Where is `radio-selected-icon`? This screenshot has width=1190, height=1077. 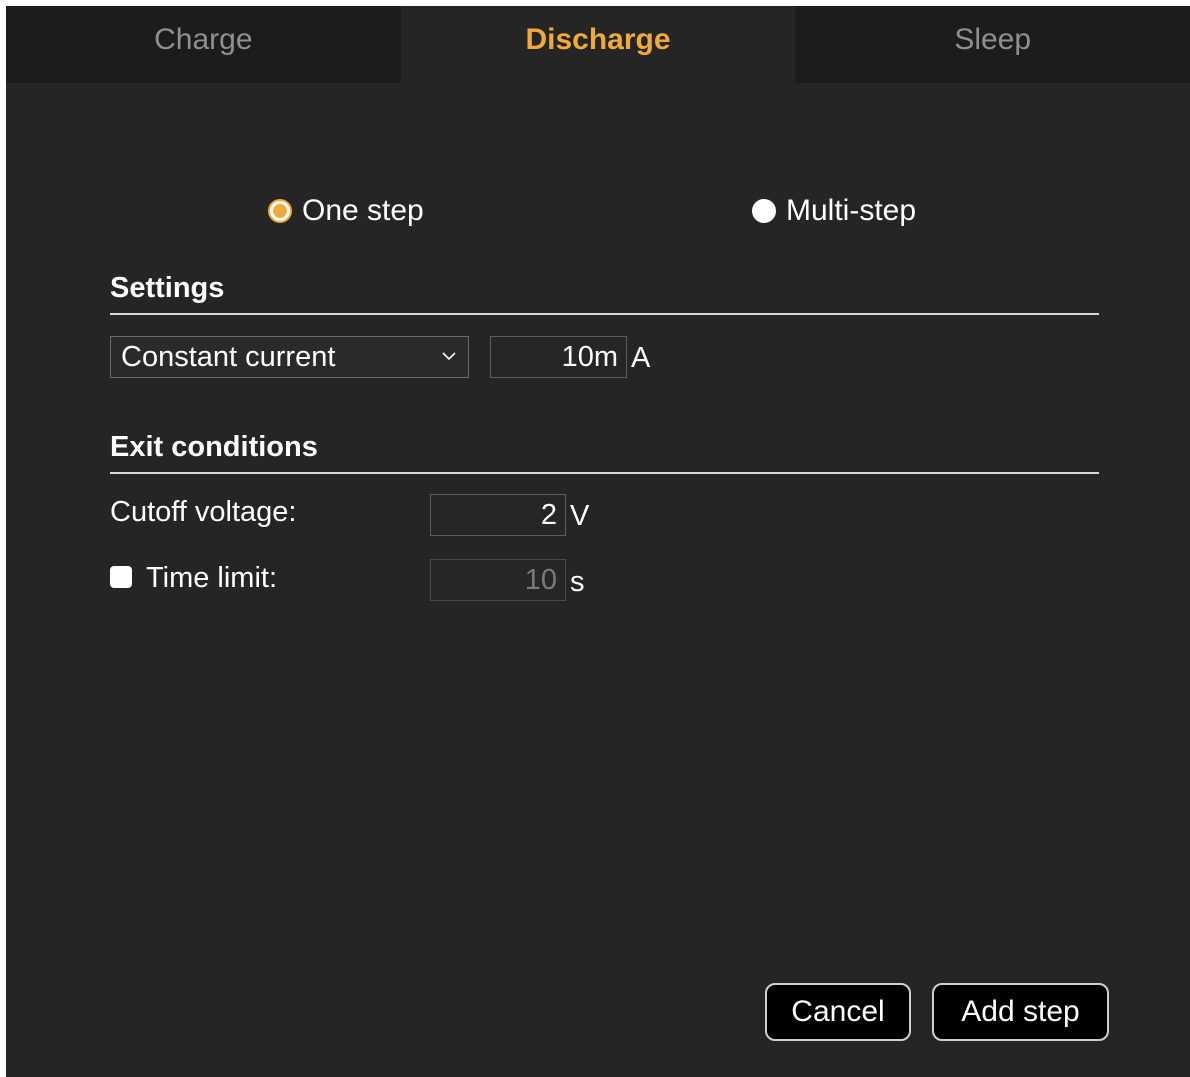
radio-selected-icon is located at coordinates (280, 211).